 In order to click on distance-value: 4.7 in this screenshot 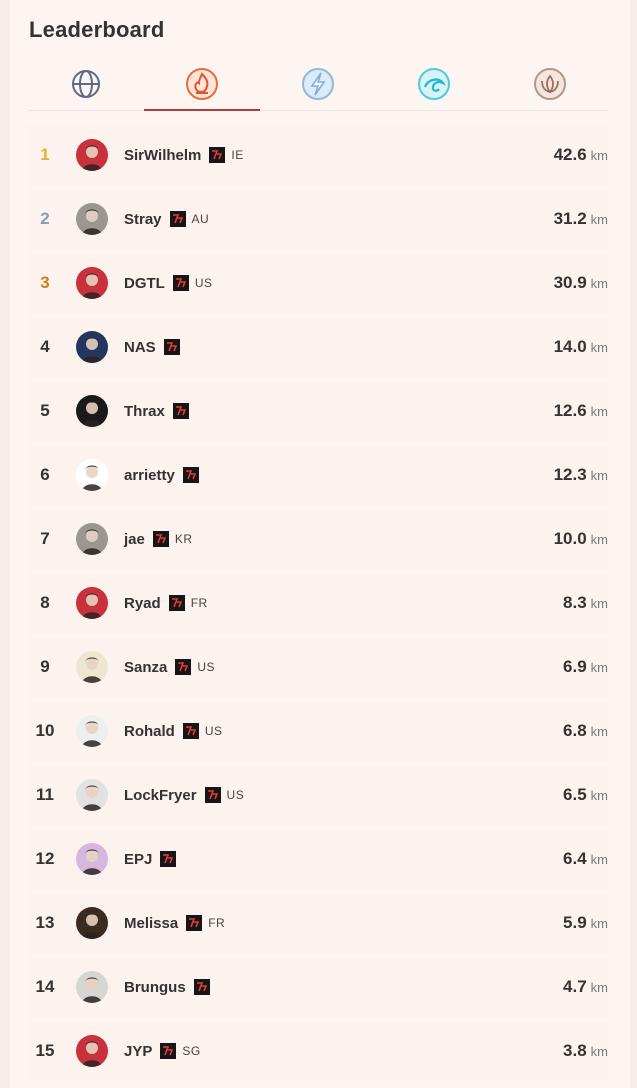, I will do `click(575, 986)`.